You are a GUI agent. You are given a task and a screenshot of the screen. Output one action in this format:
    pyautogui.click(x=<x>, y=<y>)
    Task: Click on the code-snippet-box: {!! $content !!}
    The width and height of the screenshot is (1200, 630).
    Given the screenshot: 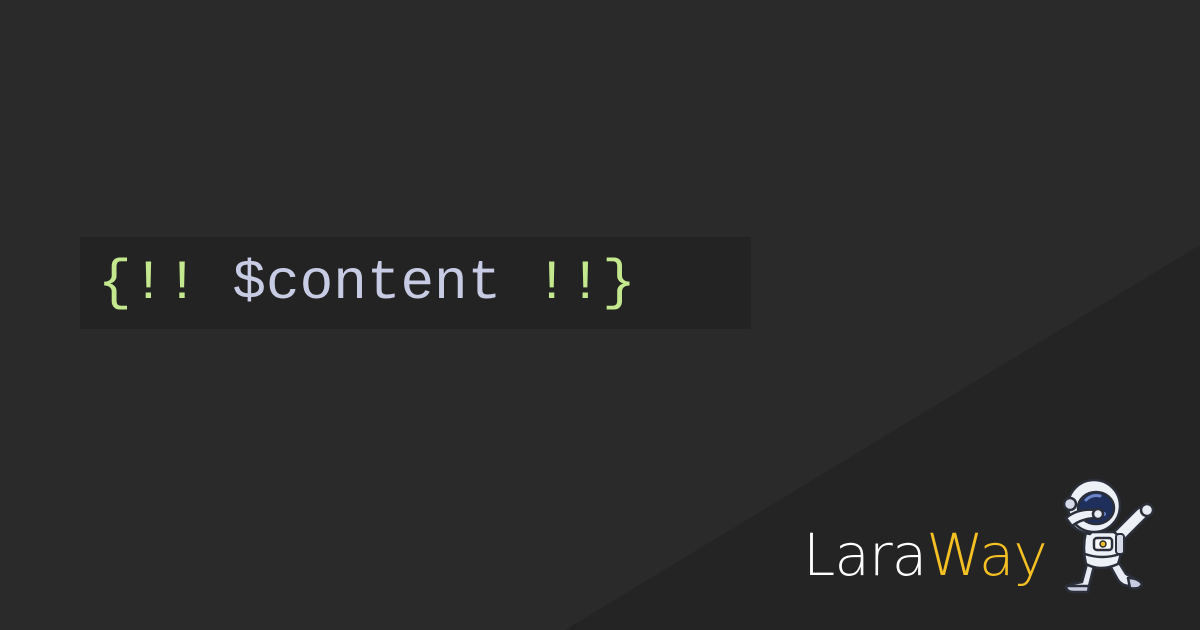 What is the action you would take?
    pyautogui.click(x=415, y=283)
    